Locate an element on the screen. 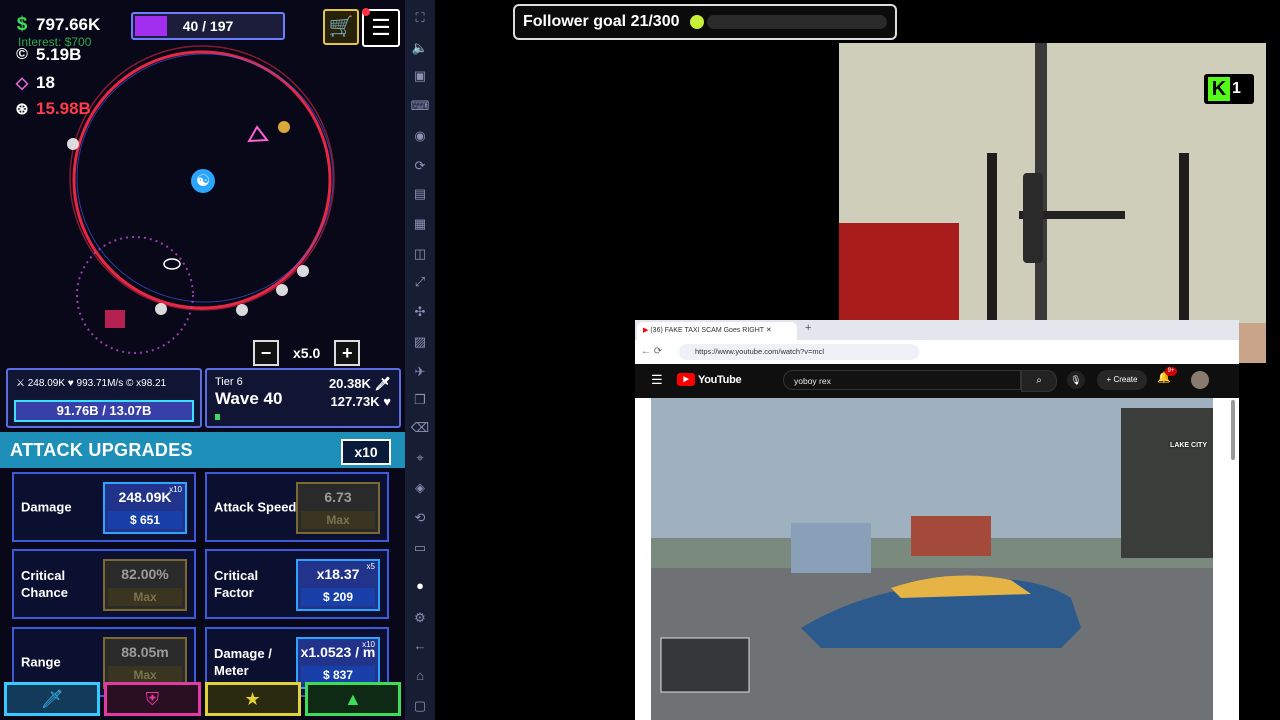 The height and width of the screenshot is (720, 1280). wave-timer-bar is located at coordinates (217, 417).